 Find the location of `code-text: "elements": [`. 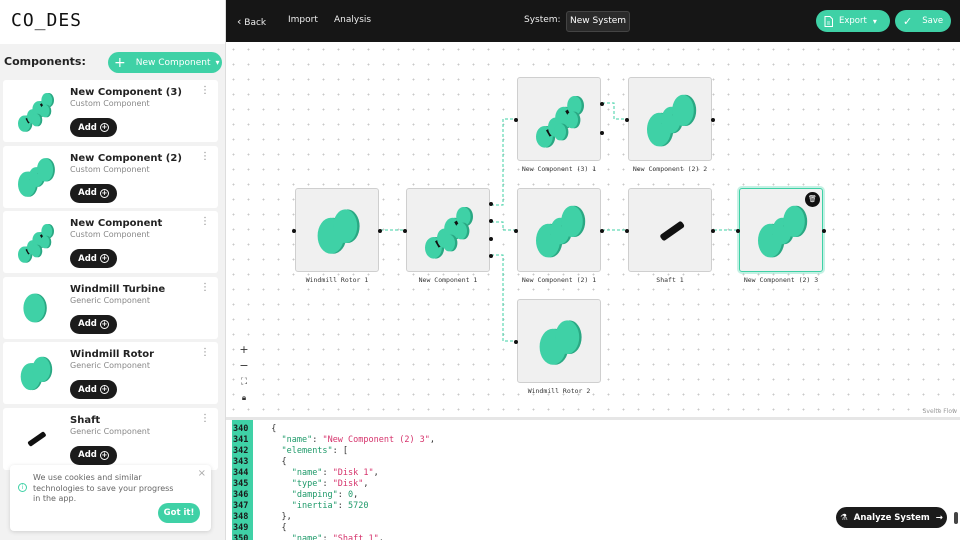

code-text: "elements": [ is located at coordinates (315, 451).